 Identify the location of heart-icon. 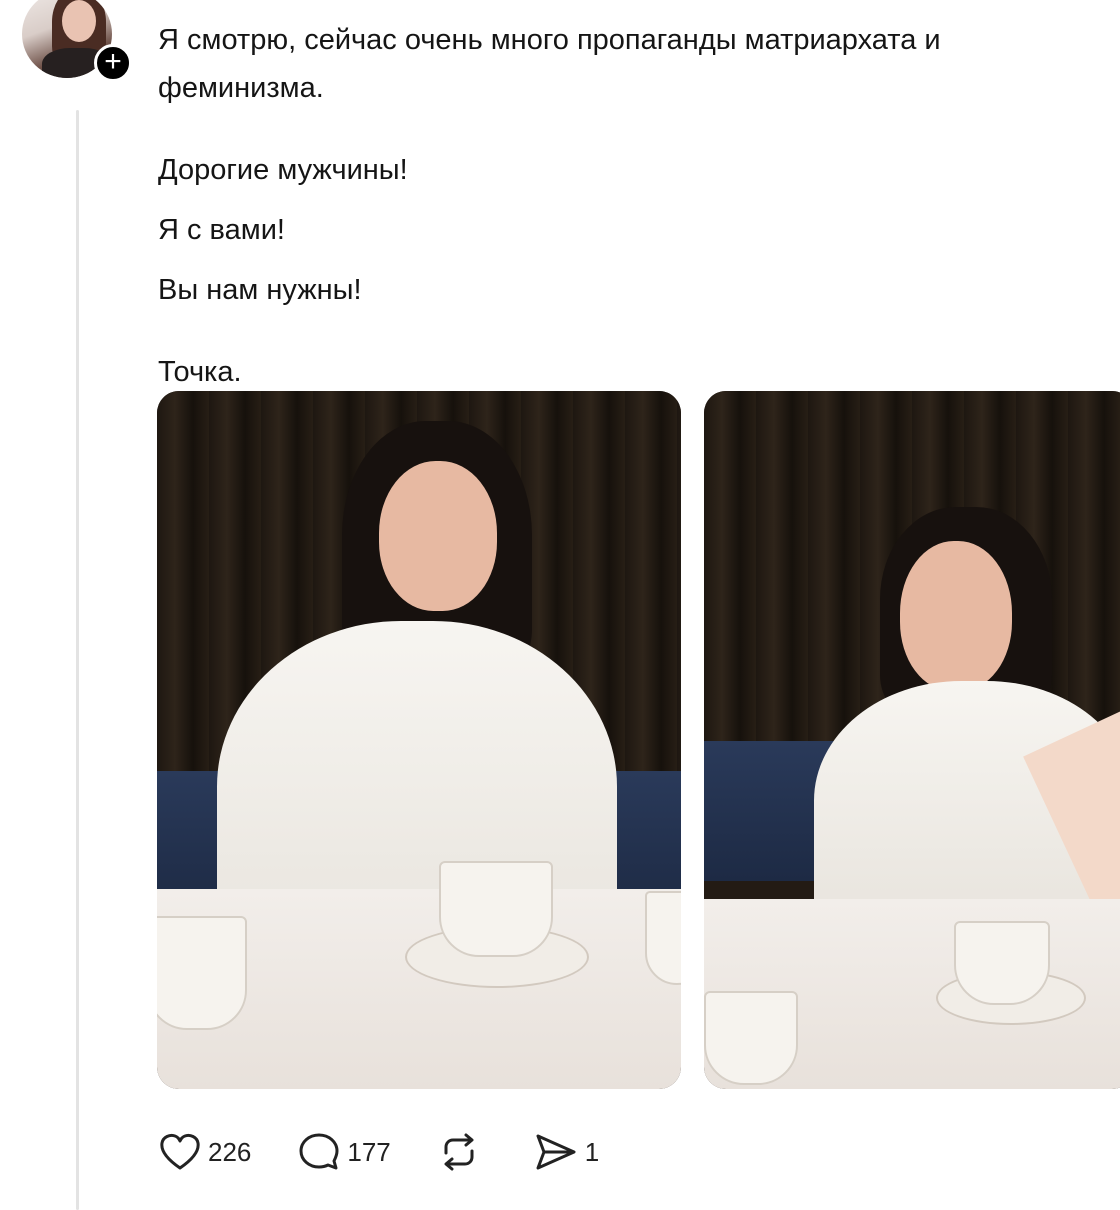
(180, 1151).